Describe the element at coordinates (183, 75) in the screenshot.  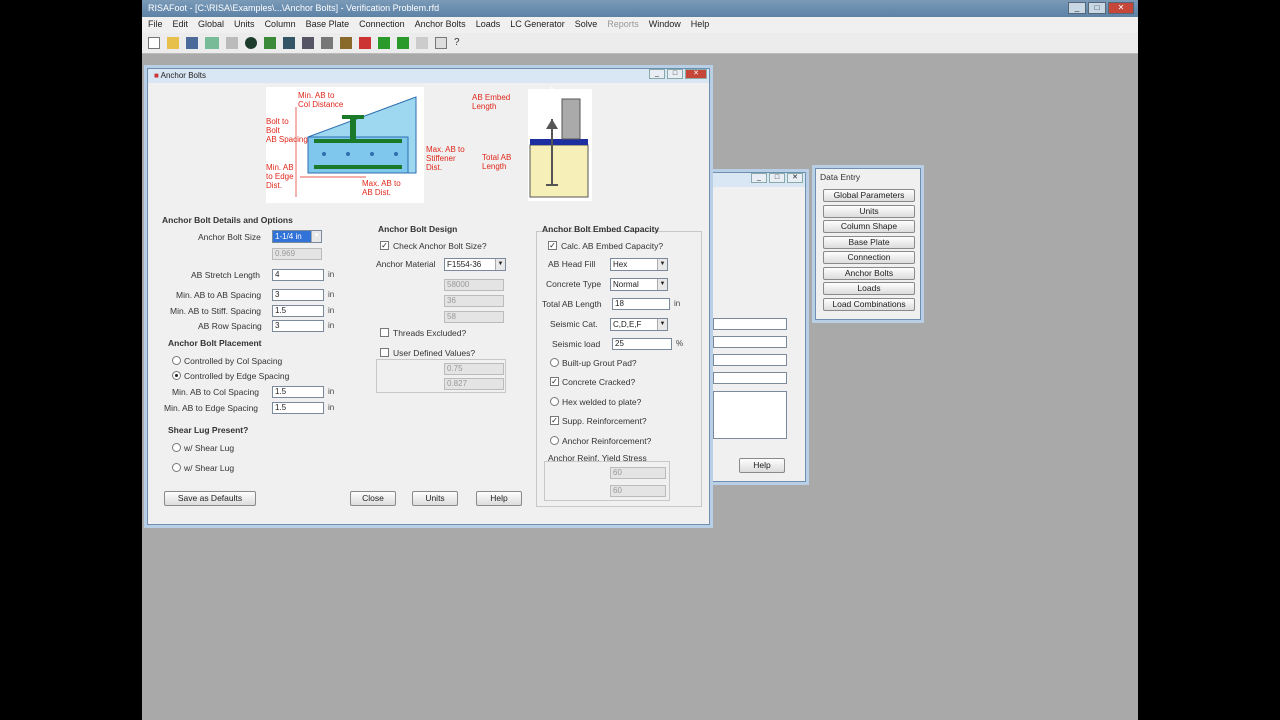
I see `dialog-title: Anchor Bolts` at that location.